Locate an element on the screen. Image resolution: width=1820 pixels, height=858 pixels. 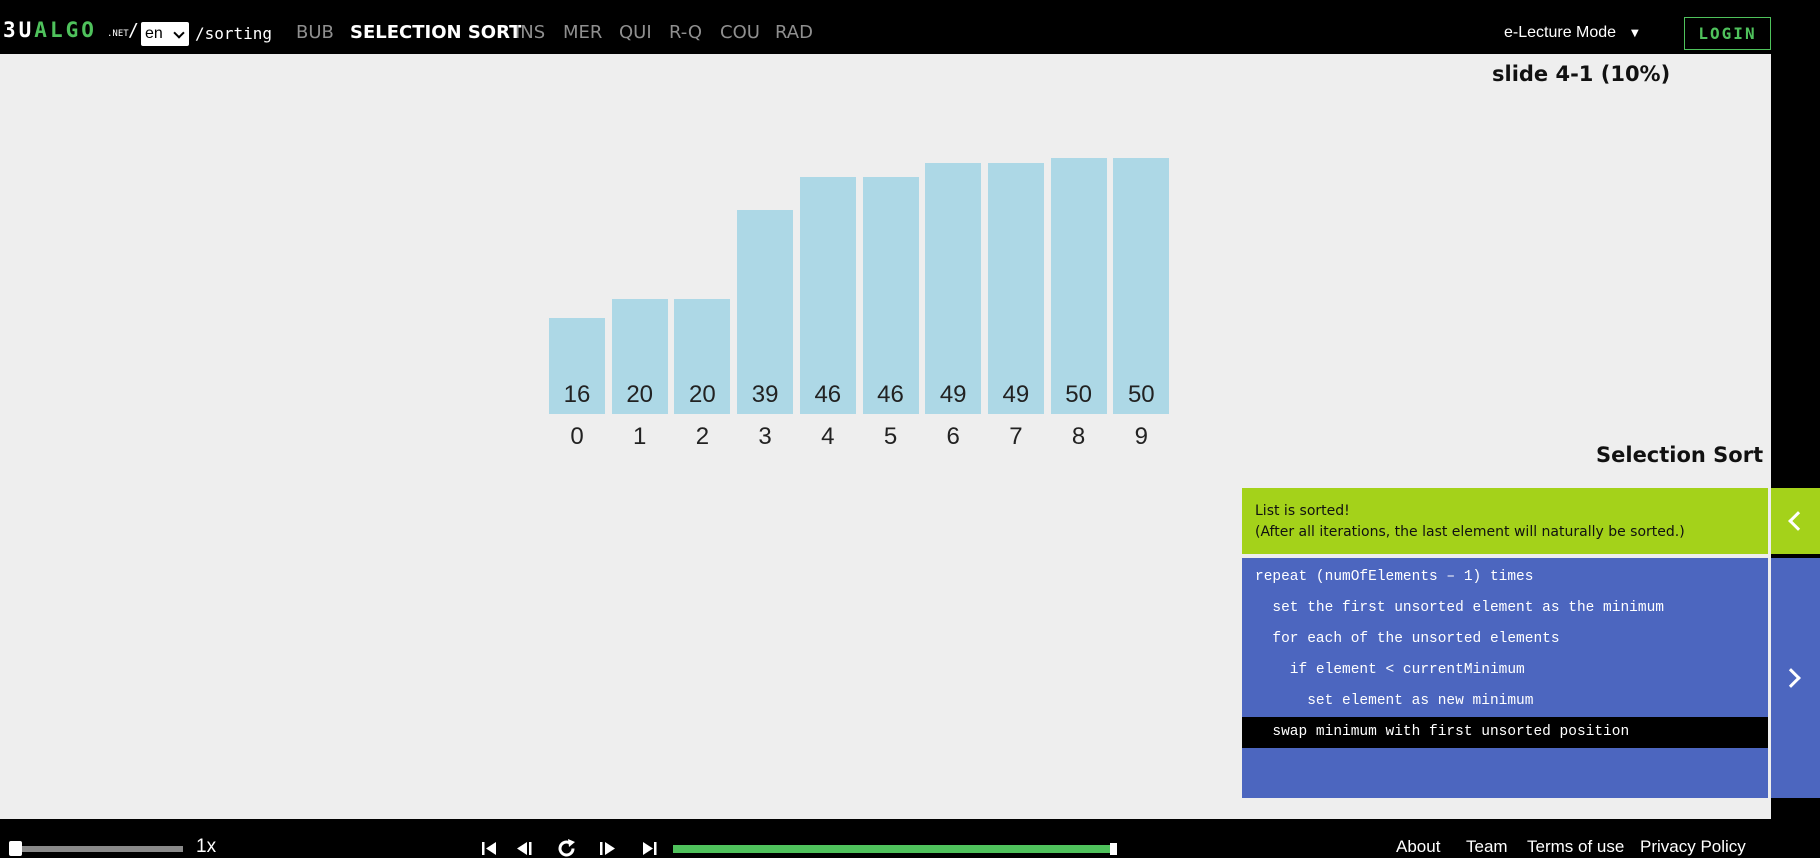
bar-index-label: 8 is located at coordinates (1078, 436).